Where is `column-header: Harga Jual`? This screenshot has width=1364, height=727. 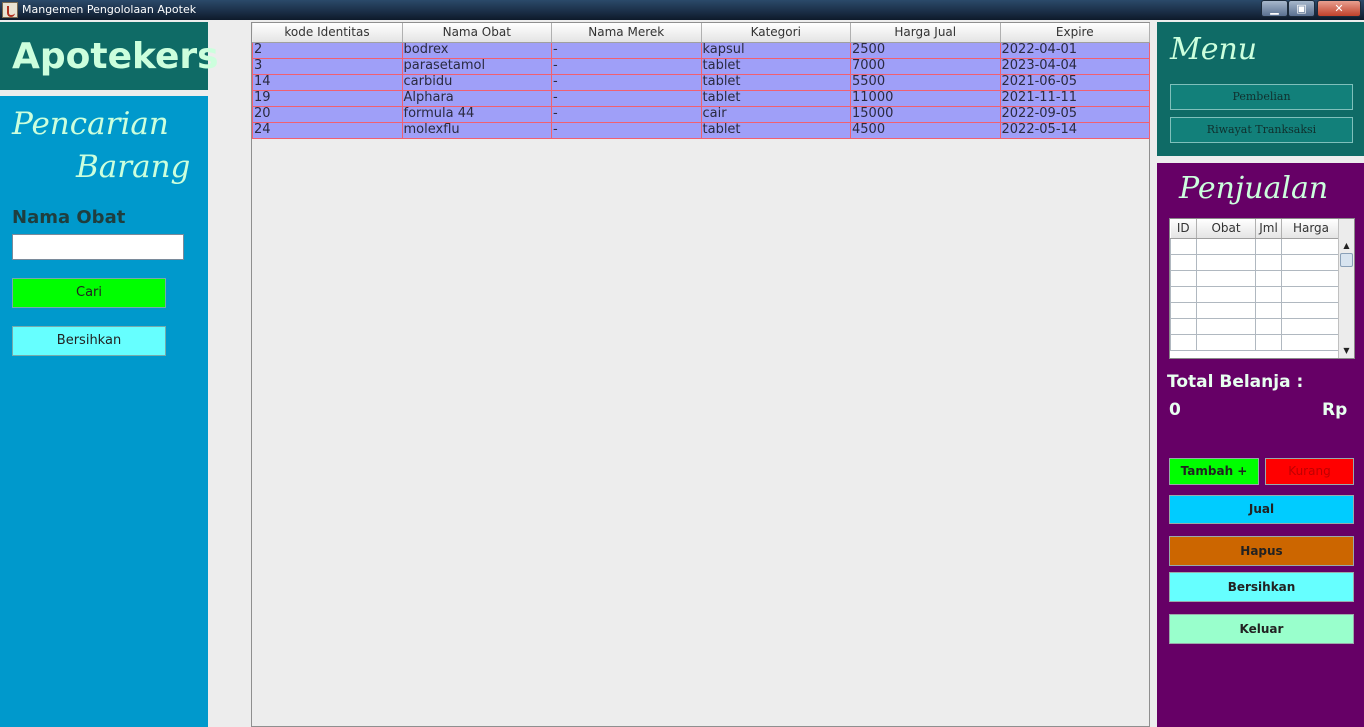 column-header: Harga Jual is located at coordinates (925, 33).